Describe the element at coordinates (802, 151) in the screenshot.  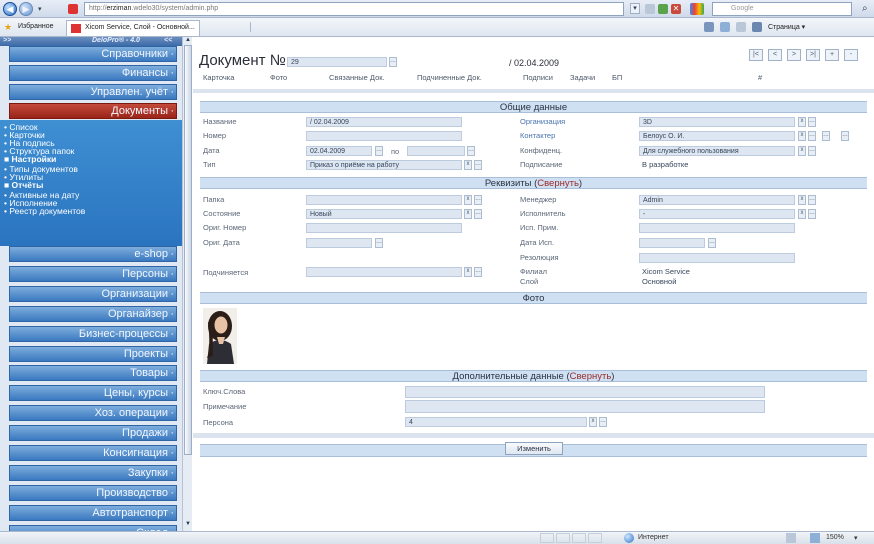
I see `conf-clear-button: x` at that location.